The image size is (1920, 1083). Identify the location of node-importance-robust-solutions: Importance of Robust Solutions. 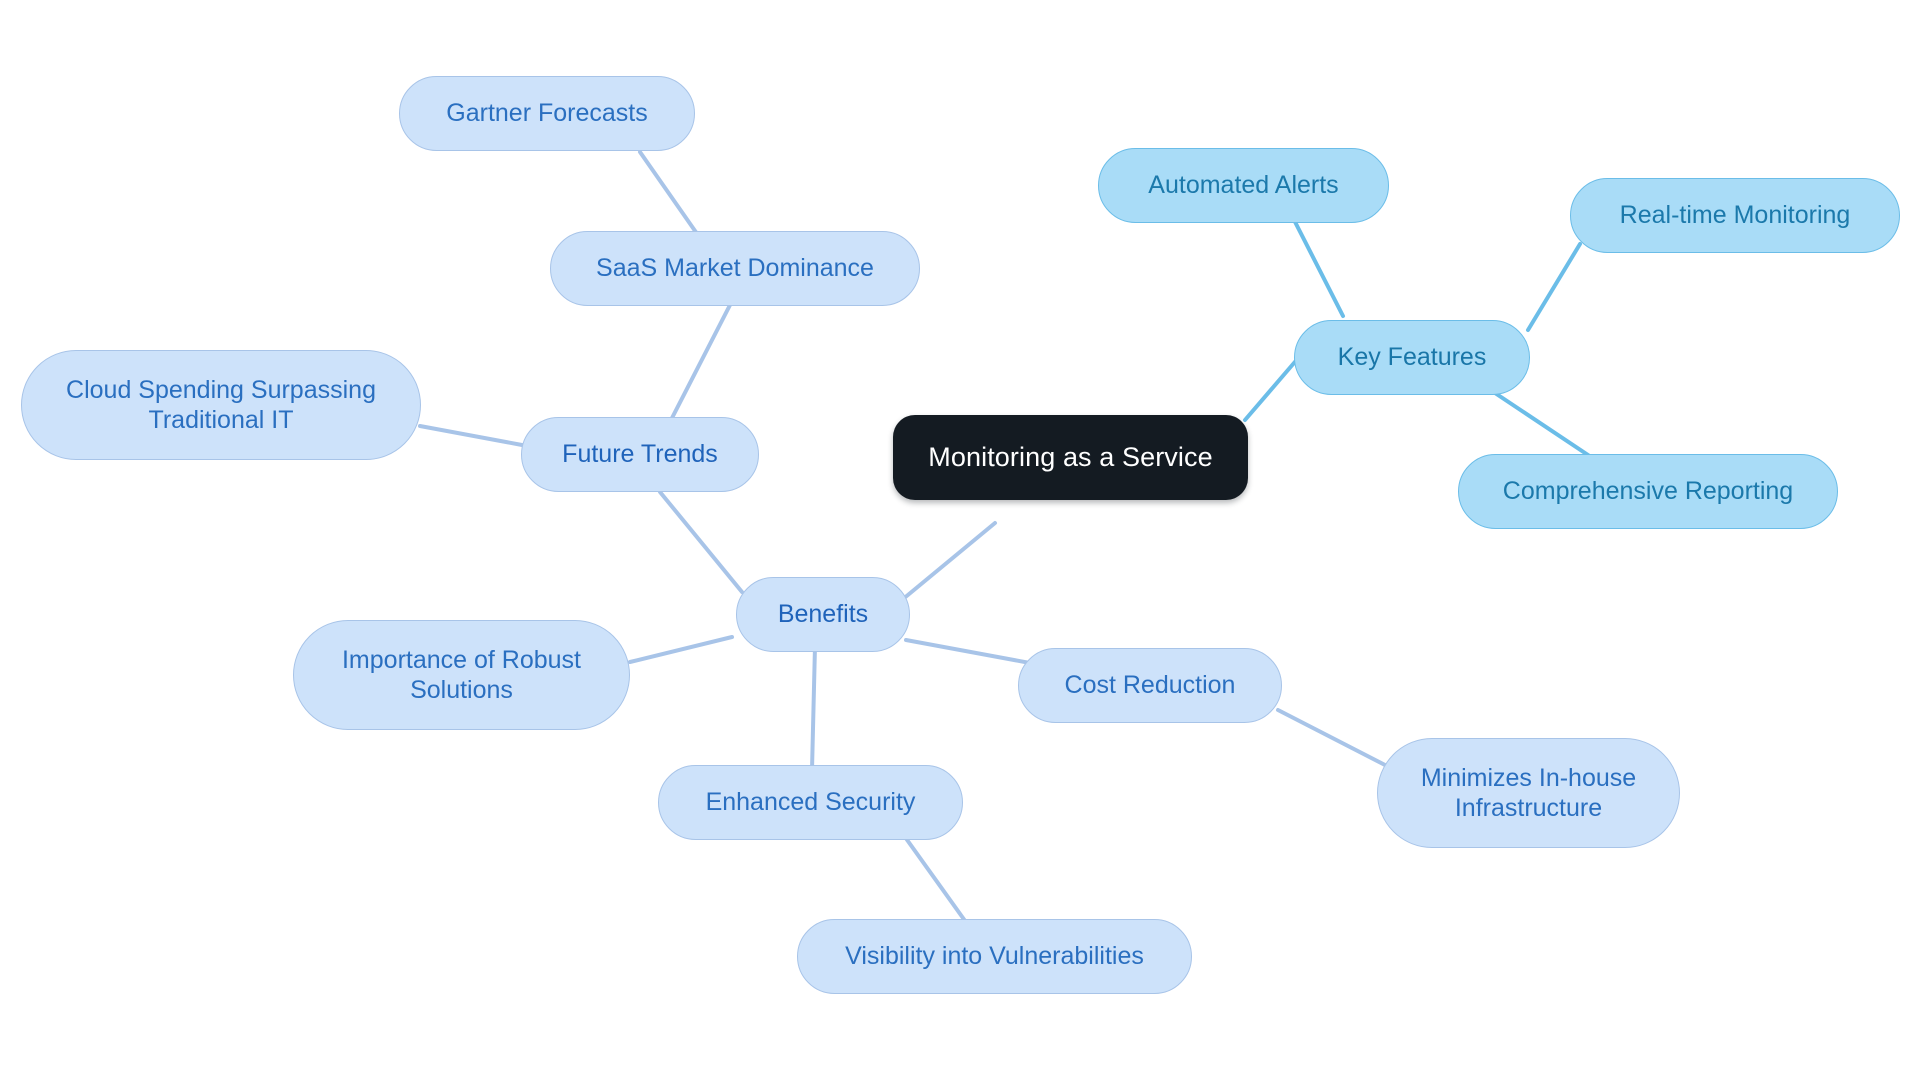
(461, 675).